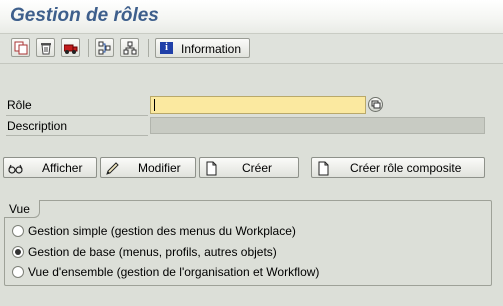  Describe the element at coordinates (62, 168) in the screenshot. I see `display-label: Afficher` at that location.